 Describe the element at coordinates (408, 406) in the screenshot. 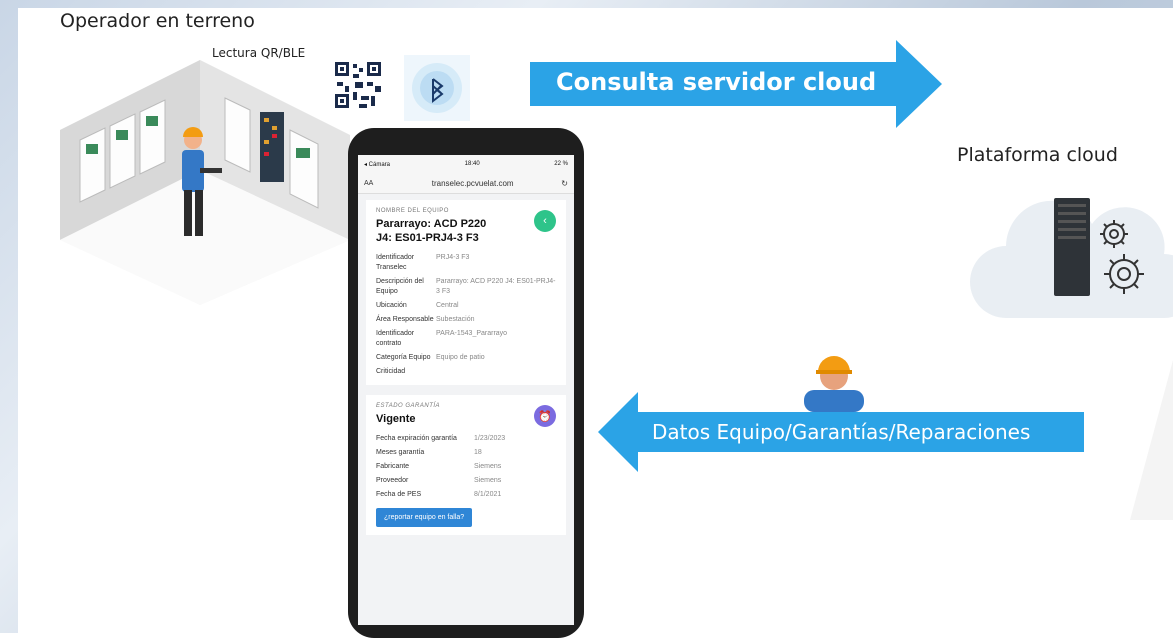

I see `warranty-header: ESTADO GARANTÍA` at that location.